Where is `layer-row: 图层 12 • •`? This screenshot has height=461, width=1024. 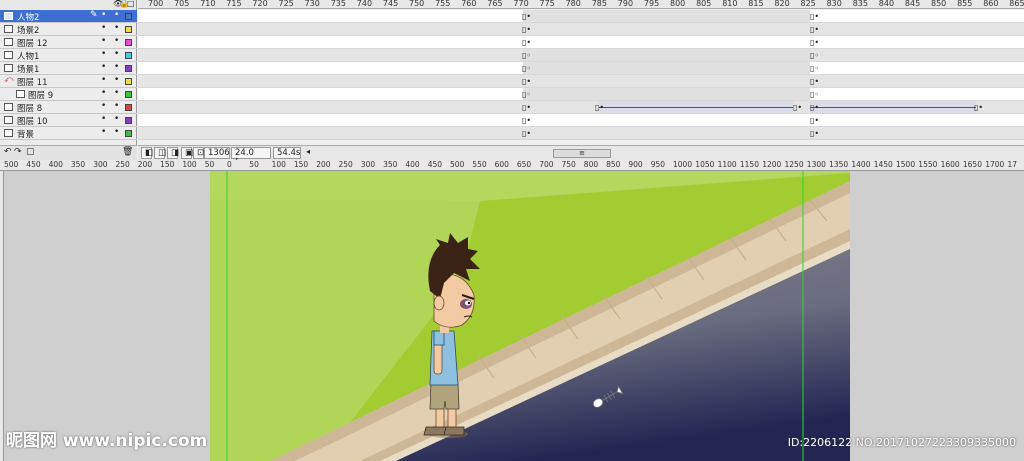 layer-row: 图层 12 • • is located at coordinates (68, 42).